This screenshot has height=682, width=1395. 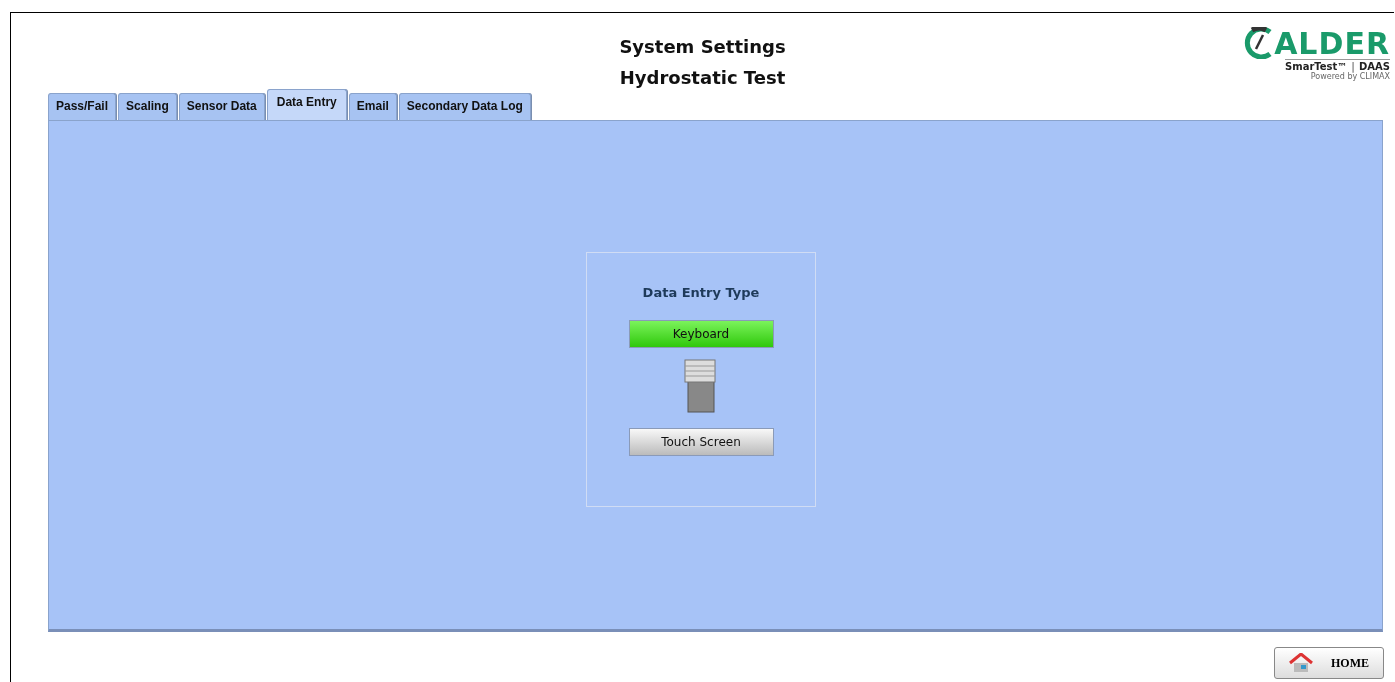 What do you see at coordinates (82, 106) in the screenshot?
I see `tab: Pass/Fail` at bounding box center [82, 106].